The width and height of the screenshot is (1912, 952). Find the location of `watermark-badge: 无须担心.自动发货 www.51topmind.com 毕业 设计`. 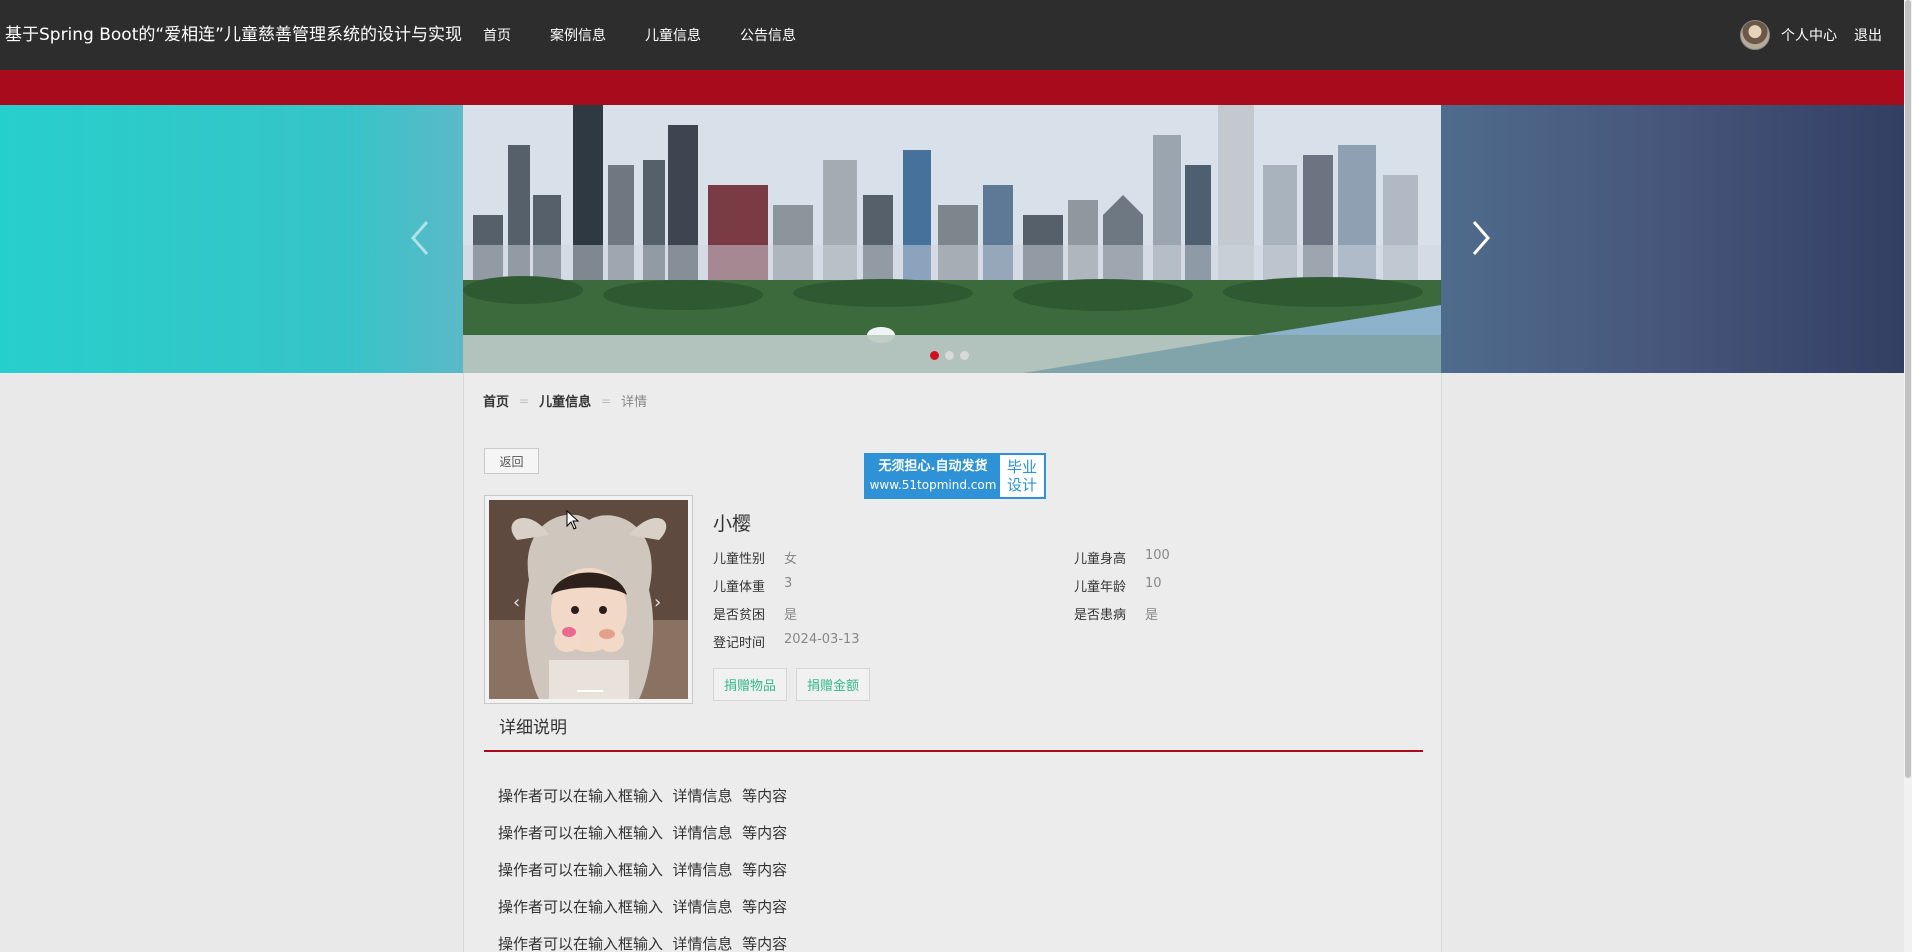

watermark-badge: 无须担心.自动发货 www.51topmind.com 毕业 设计 is located at coordinates (955, 476).